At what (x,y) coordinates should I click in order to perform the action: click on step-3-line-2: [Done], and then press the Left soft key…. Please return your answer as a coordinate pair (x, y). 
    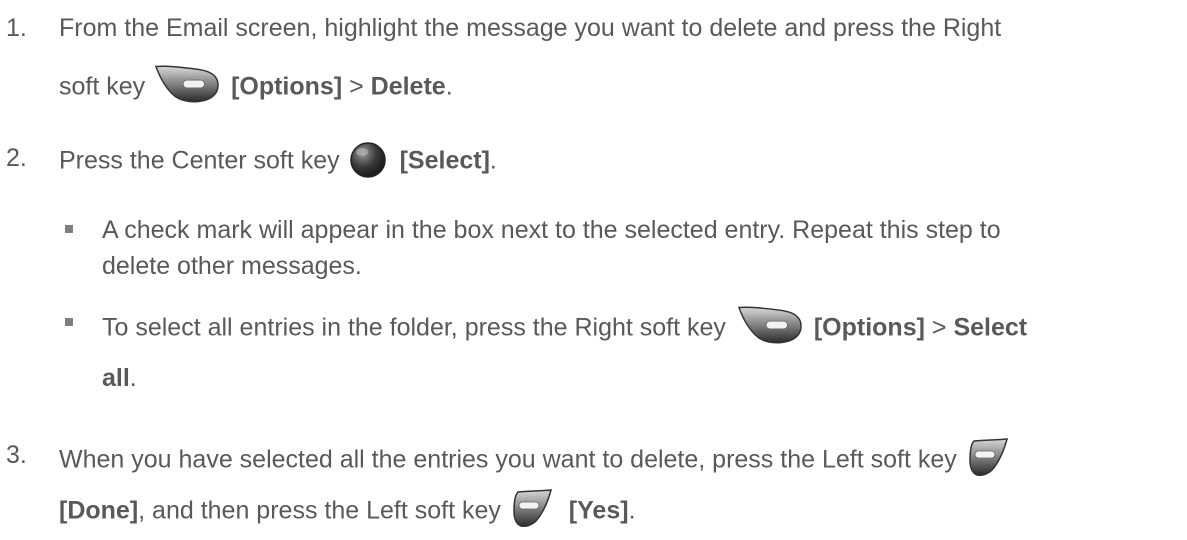
    Looking at the image, I should click on (347, 506).